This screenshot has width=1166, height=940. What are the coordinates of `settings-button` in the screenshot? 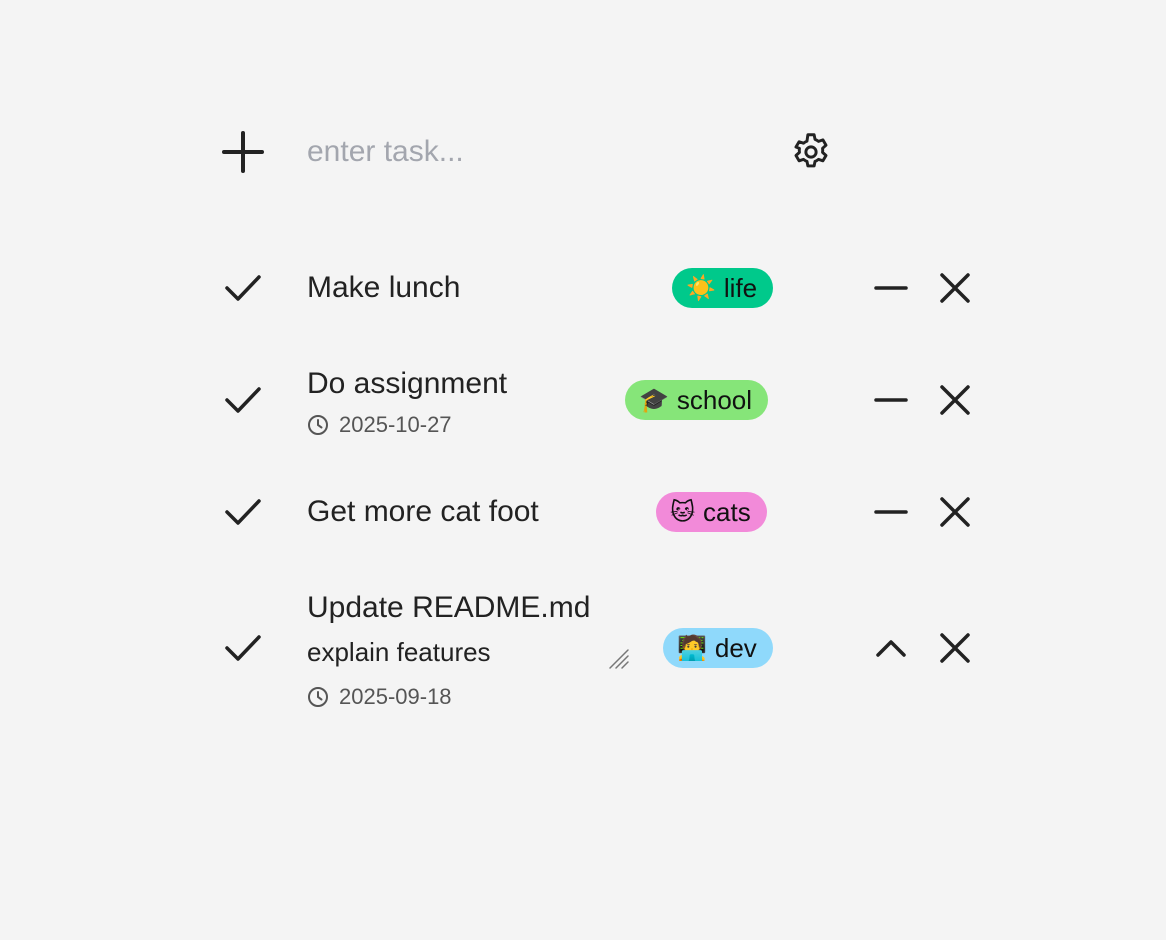 It's located at (811, 152).